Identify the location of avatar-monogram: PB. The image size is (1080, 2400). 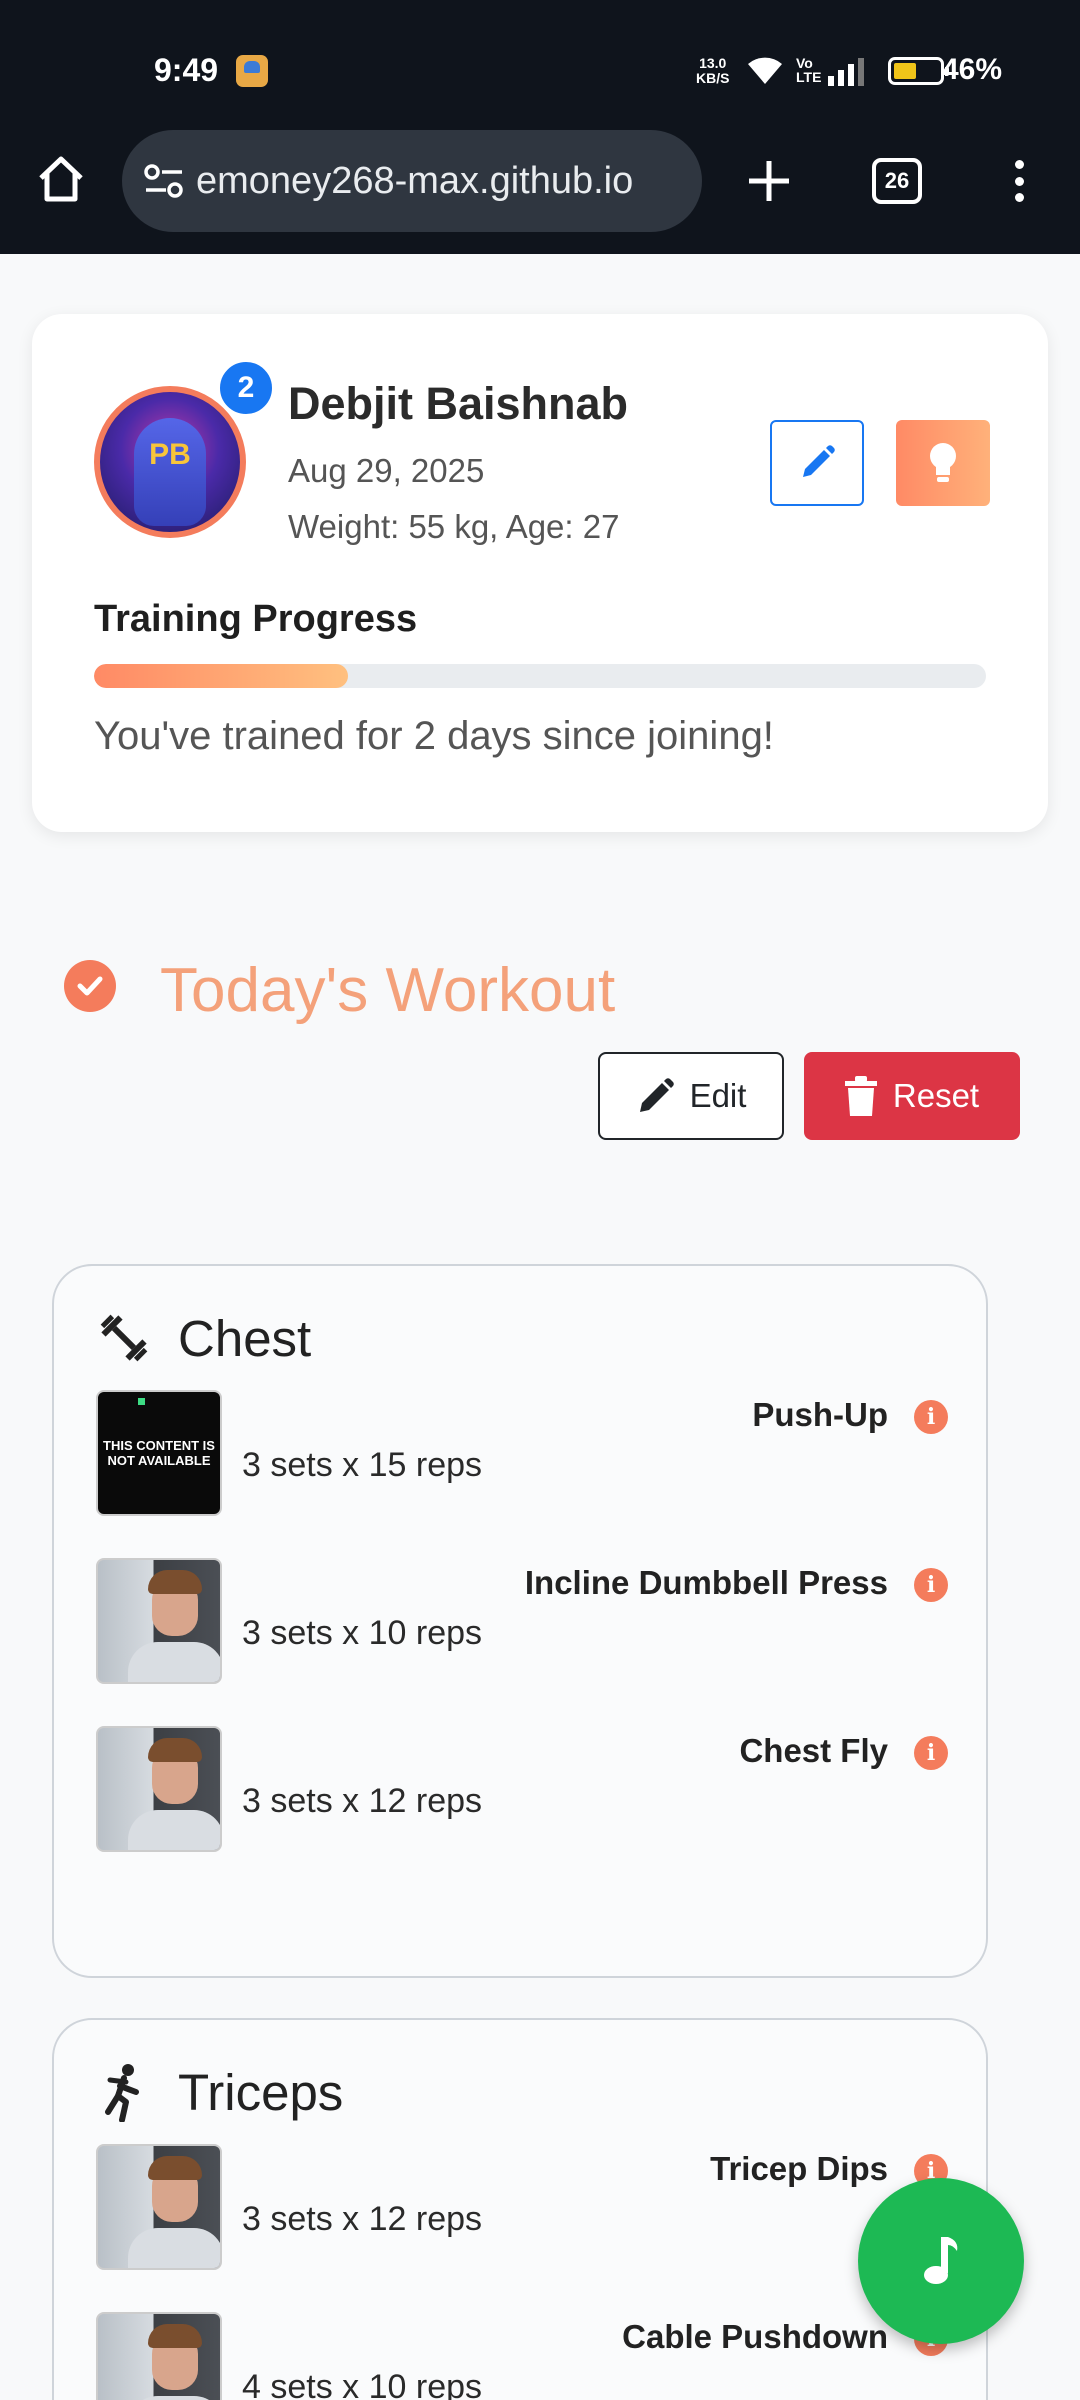
(170, 454).